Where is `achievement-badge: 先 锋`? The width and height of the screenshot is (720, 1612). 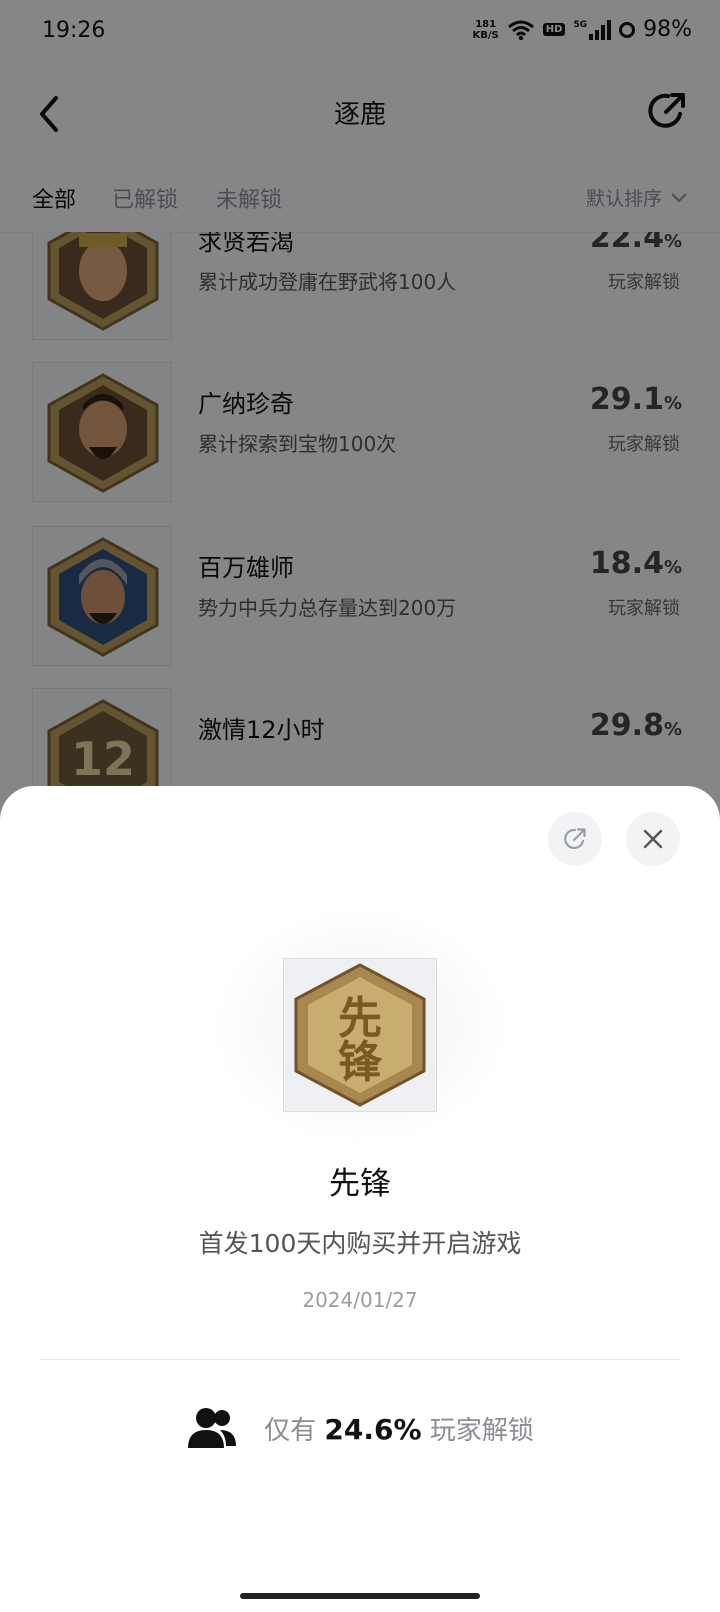 achievement-badge: 先 锋 is located at coordinates (360, 1035).